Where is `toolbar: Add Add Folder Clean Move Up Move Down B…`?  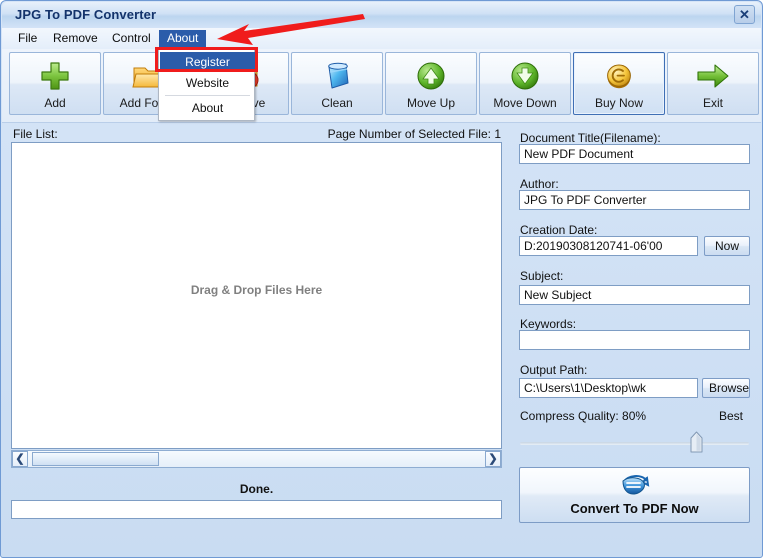
toolbar: Add Add Folder Clean Move Up Move Down B… is located at coordinates (381, 86).